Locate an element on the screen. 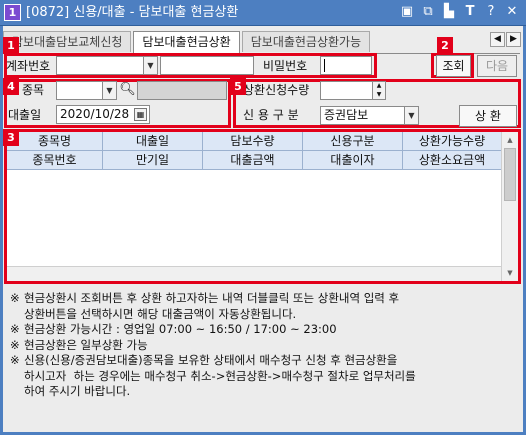  loan-date-value: 2020/10/28 is located at coordinates (95, 114).